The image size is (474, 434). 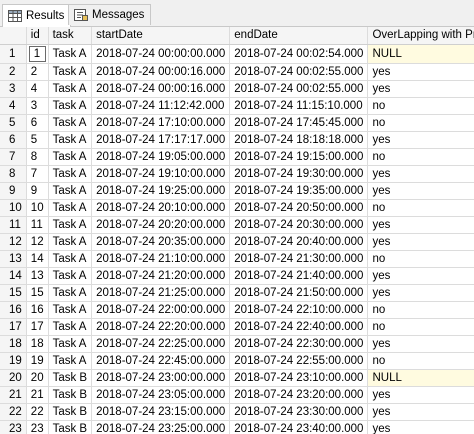 What do you see at coordinates (13, 174) in the screenshot?
I see `row-number: 8` at bounding box center [13, 174].